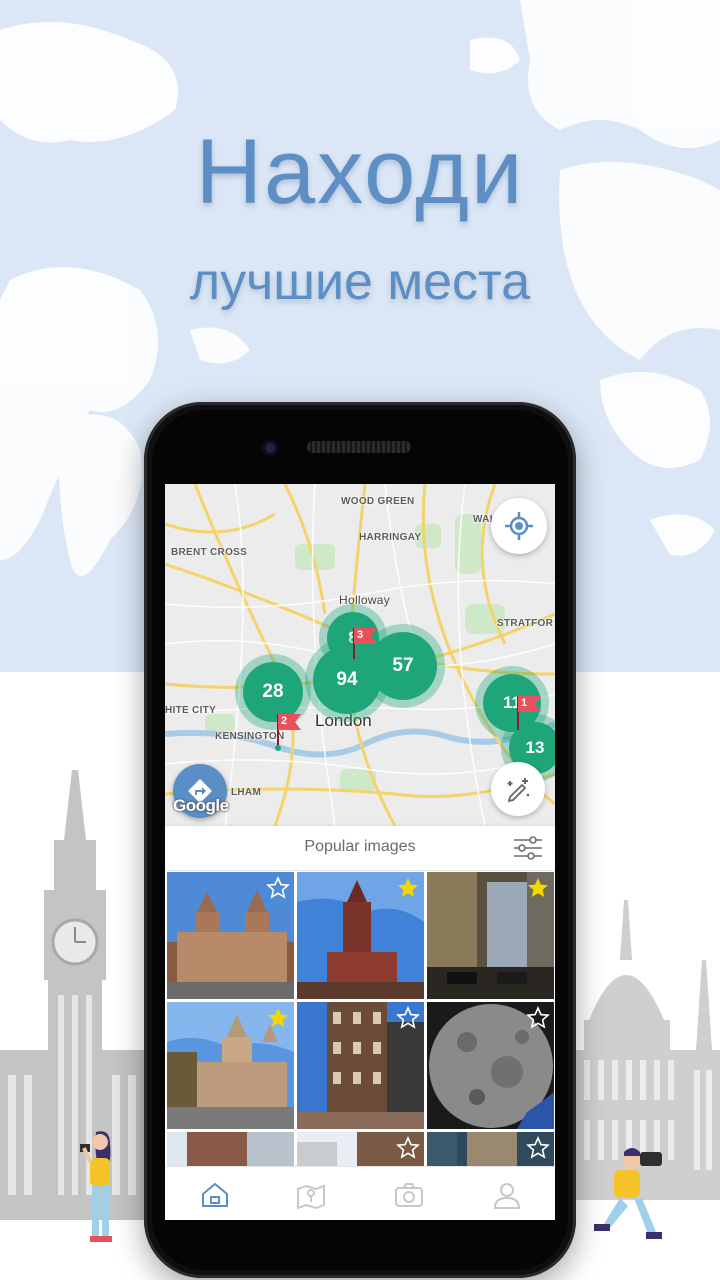 The image size is (720, 1280). I want to click on map-flag-number: 1, so click(524, 703).